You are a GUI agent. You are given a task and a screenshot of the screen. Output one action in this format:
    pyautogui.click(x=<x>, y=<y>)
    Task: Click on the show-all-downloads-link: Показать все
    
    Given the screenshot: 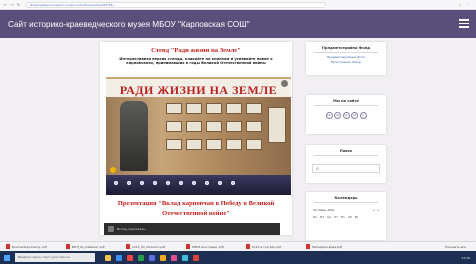 What is the action you would take?
    pyautogui.click(x=455, y=247)
    